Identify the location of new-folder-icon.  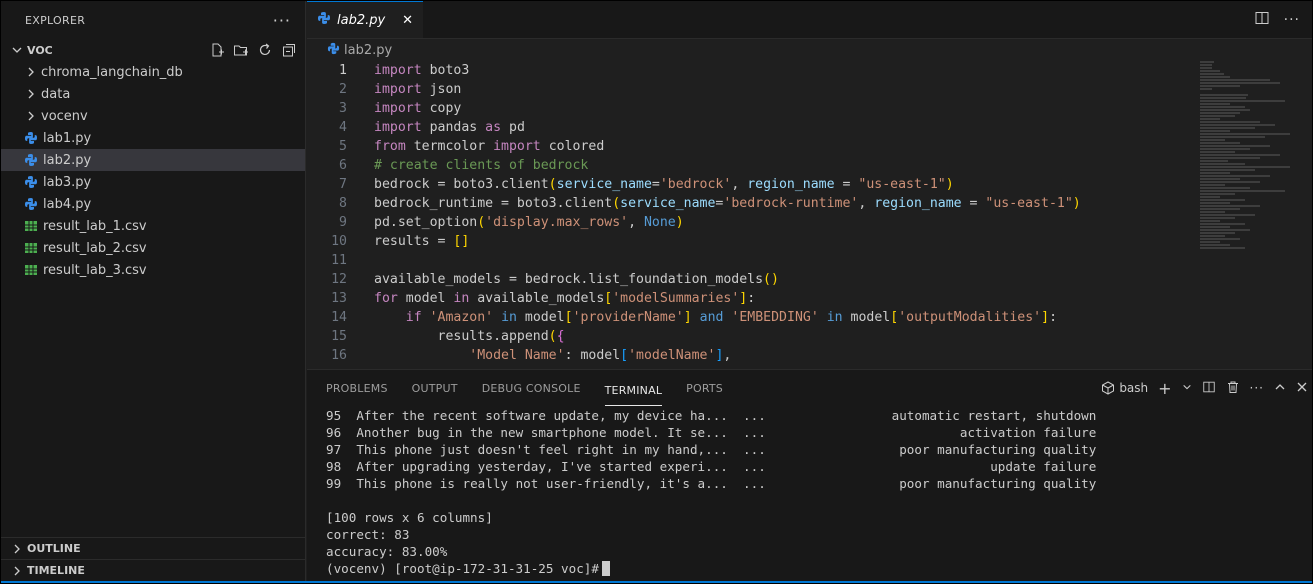
(241, 50).